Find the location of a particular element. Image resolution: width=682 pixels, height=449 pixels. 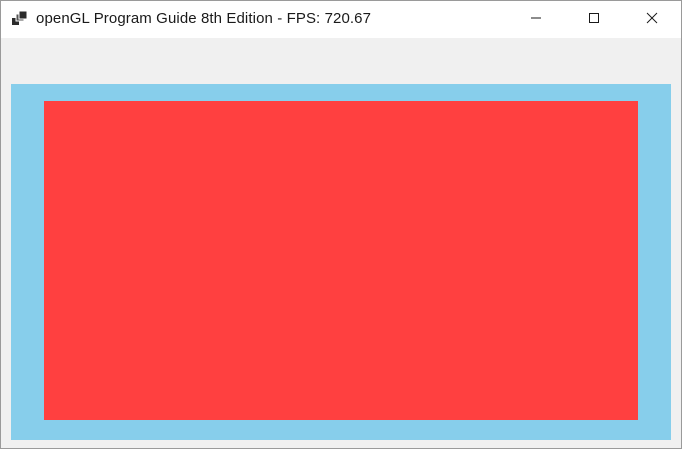

close-icon is located at coordinates (652, 20).